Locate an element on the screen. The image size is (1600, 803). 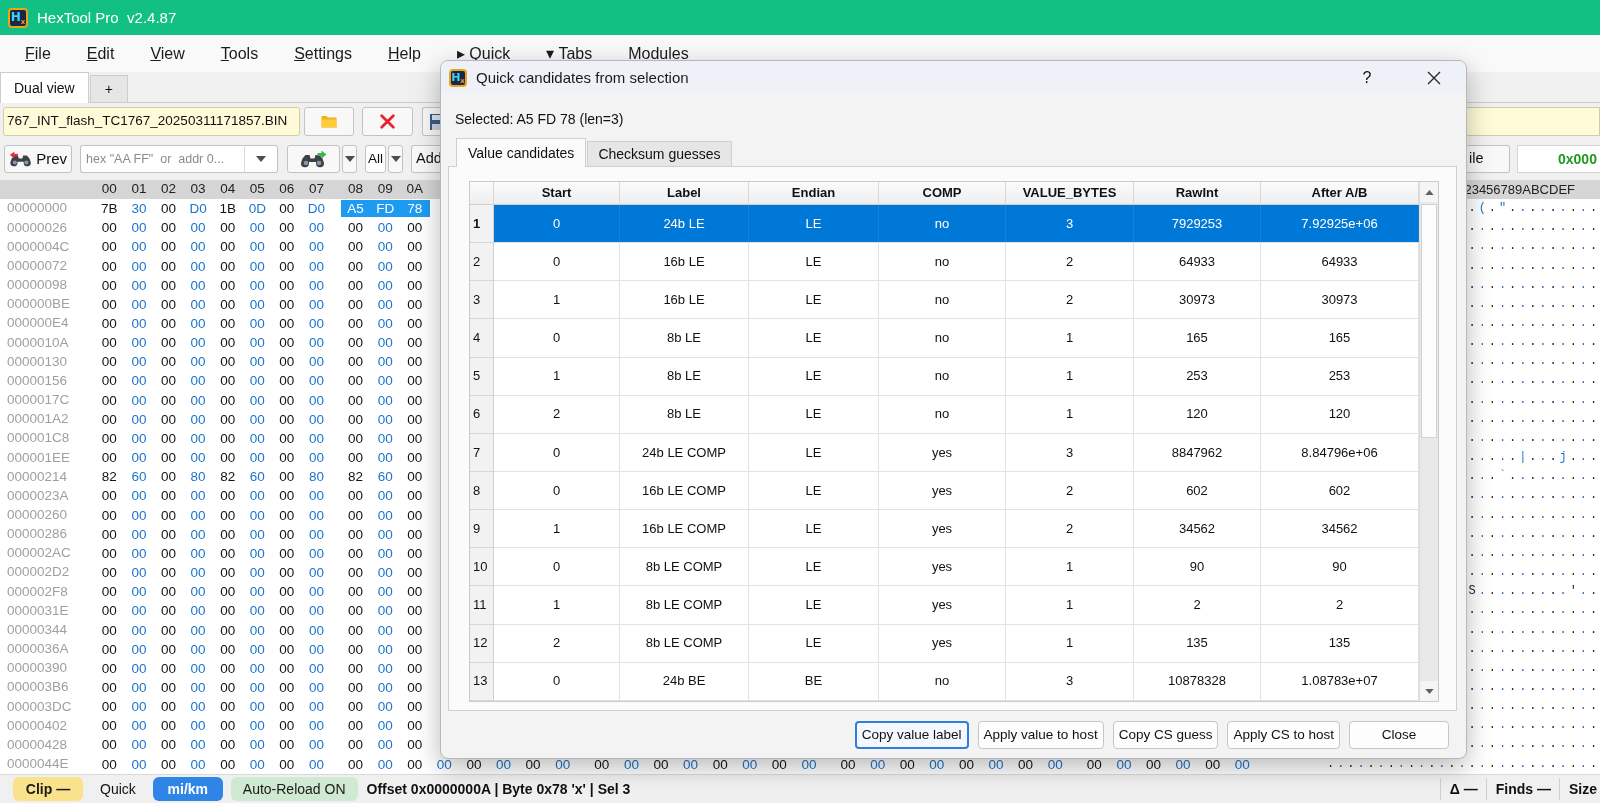
document-tab: + is located at coordinates (108, 88).